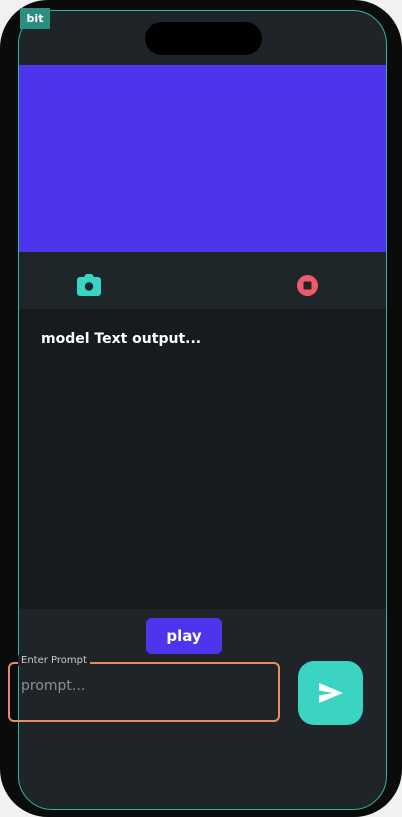 The height and width of the screenshot is (817, 402). I want to click on camera-button, so click(89, 285).